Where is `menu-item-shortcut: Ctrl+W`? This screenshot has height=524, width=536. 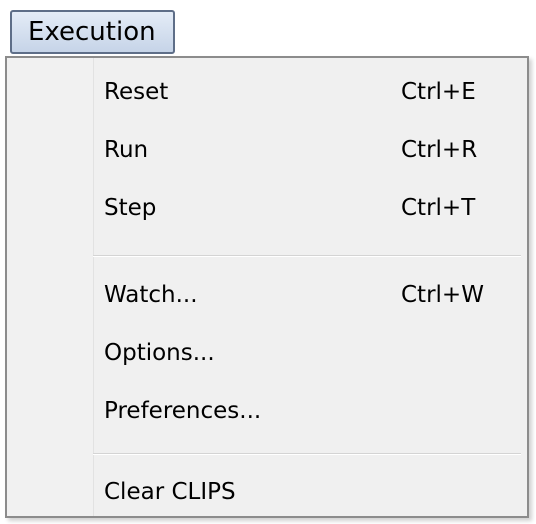 menu-item-shortcut: Ctrl+W is located at coordinates (442, 295).